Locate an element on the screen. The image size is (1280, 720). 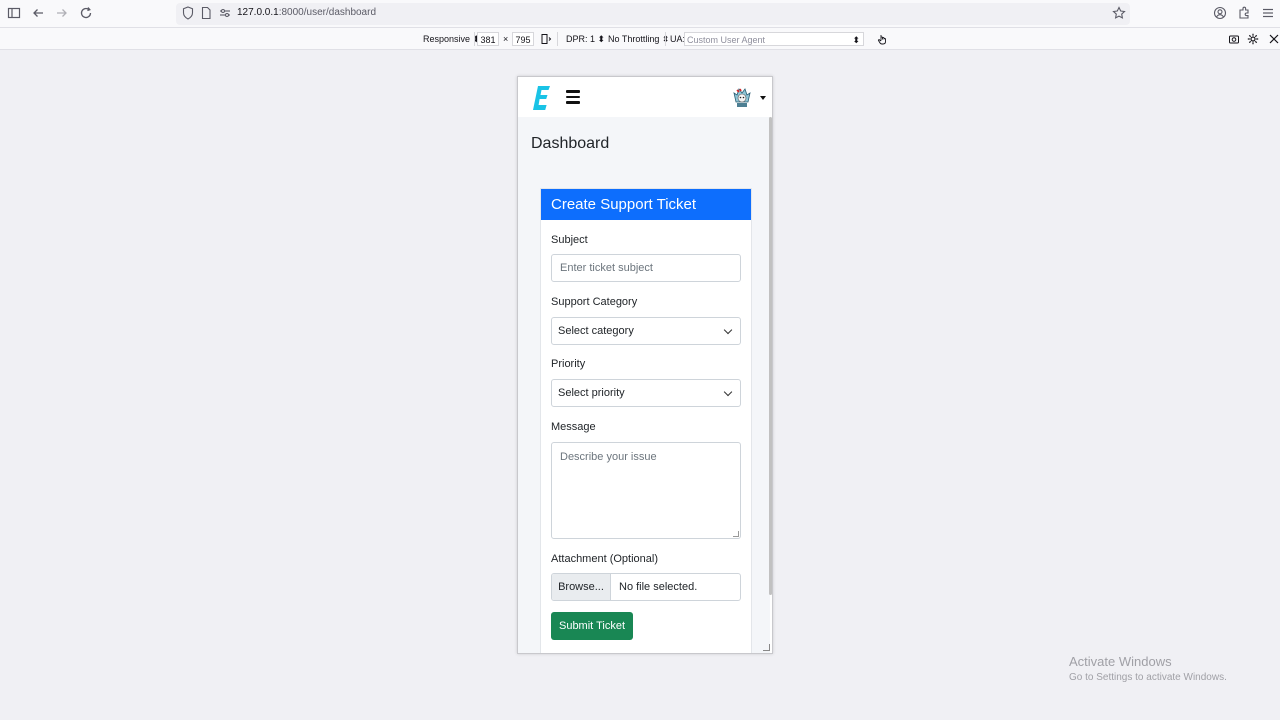
url-text: 127.0.0.1:8000/user/dashboard is located at coordinates (306, 12).